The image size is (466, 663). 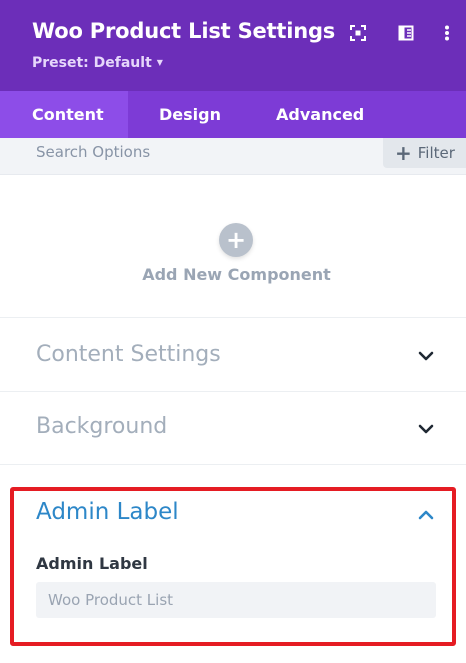 I want to click on modal-title: Woo Product List Settings, so click(x=184, y=31).